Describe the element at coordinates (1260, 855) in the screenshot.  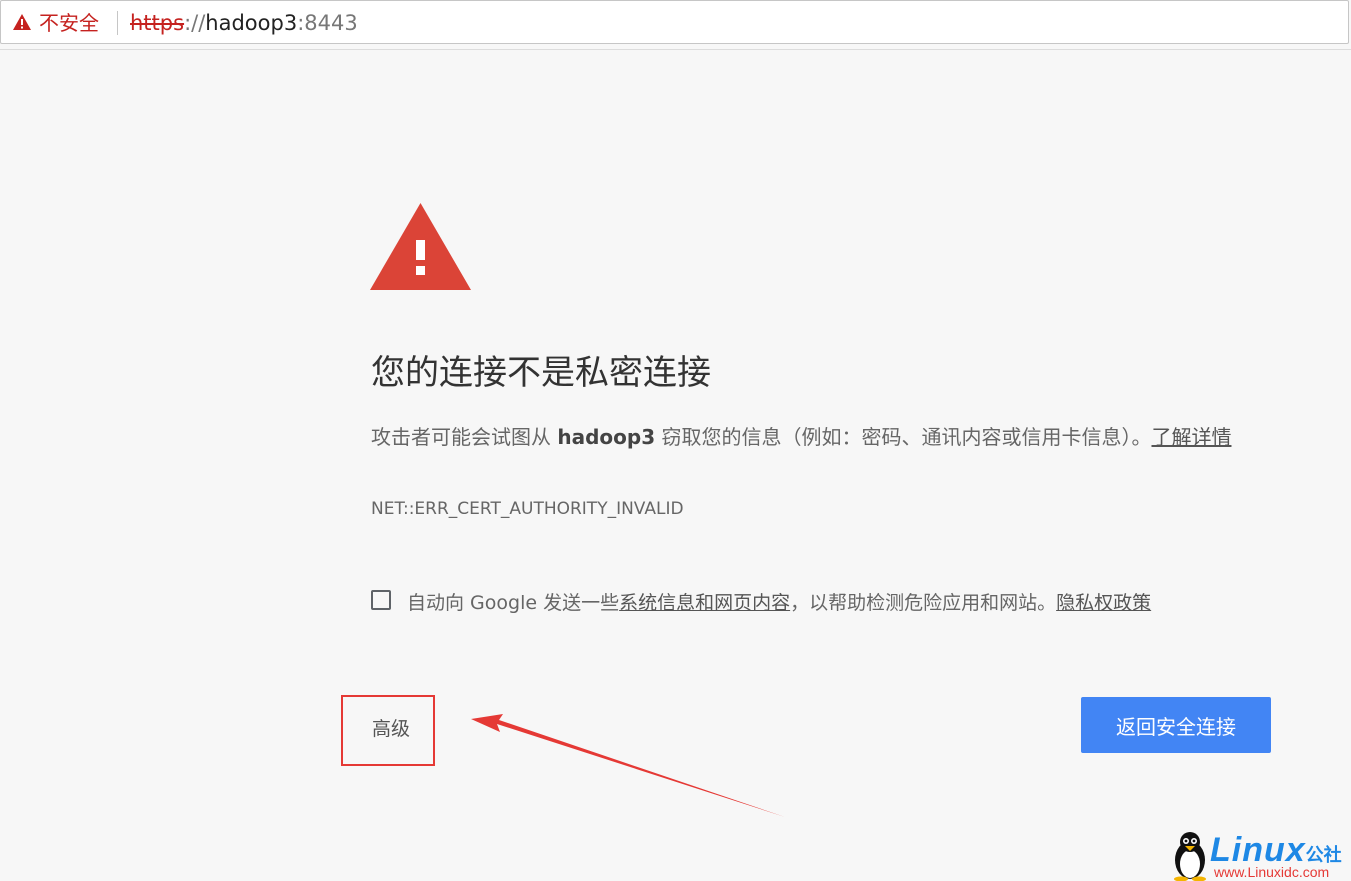
I see `watermark: Linux公社 www.Linuxidc.com` at that location.